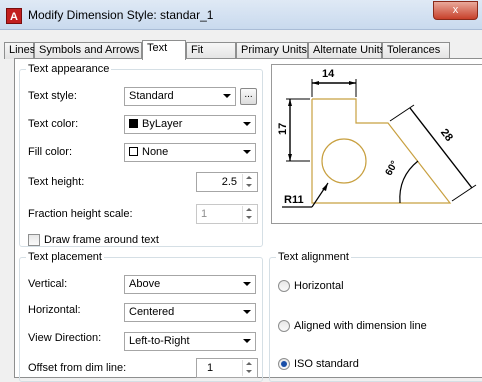 This screenshot has width=482, height=382. Describe the element at coordinates (319, 286) in the screenshot. I see `horizontal-option-label: Horizontal` at that location.